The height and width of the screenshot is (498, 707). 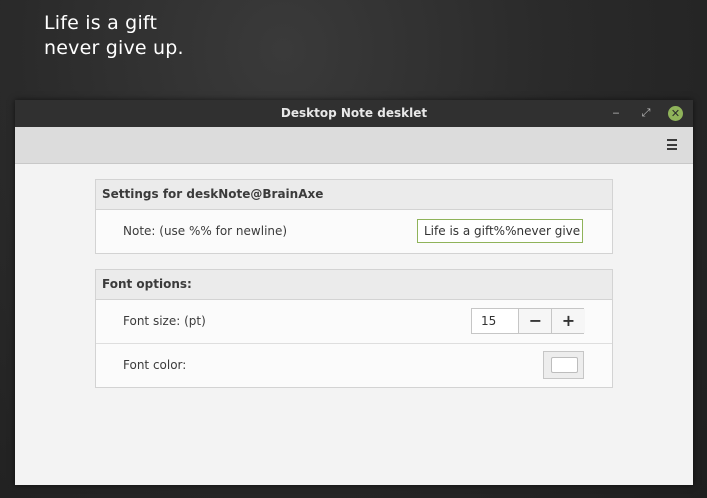 I want to click on desklet-line-2: never give up., so click(x=114, y=48).